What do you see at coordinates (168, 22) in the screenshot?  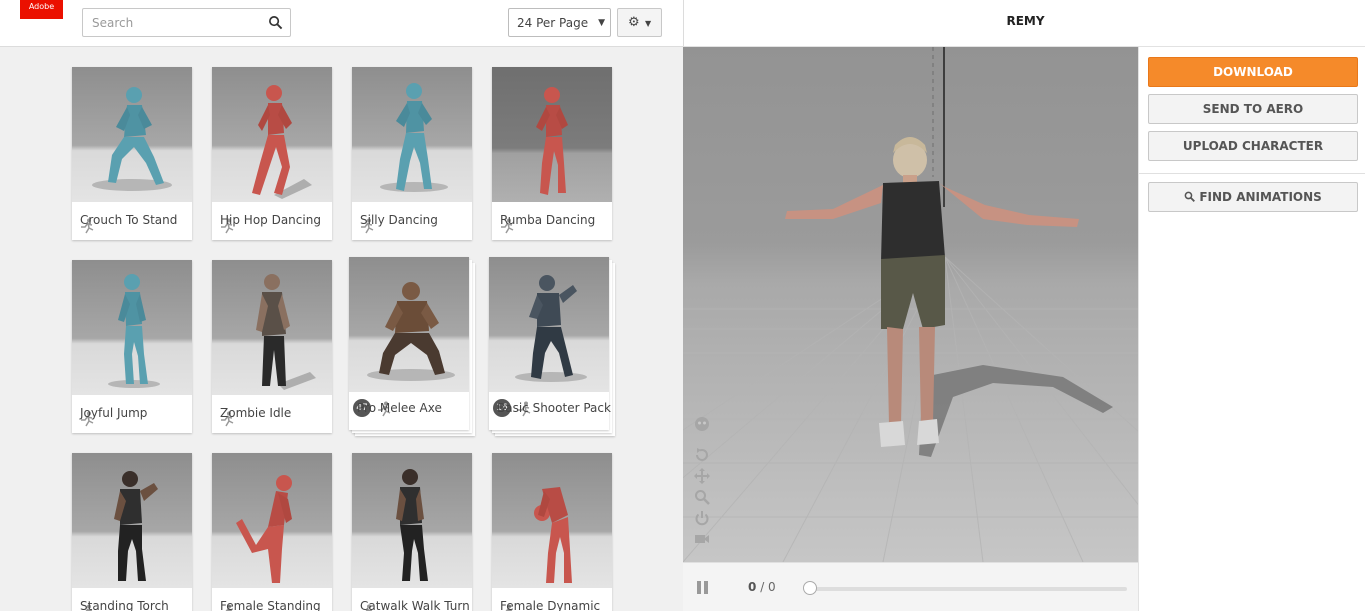 I see `search-input` at bounding box center [168, 22].